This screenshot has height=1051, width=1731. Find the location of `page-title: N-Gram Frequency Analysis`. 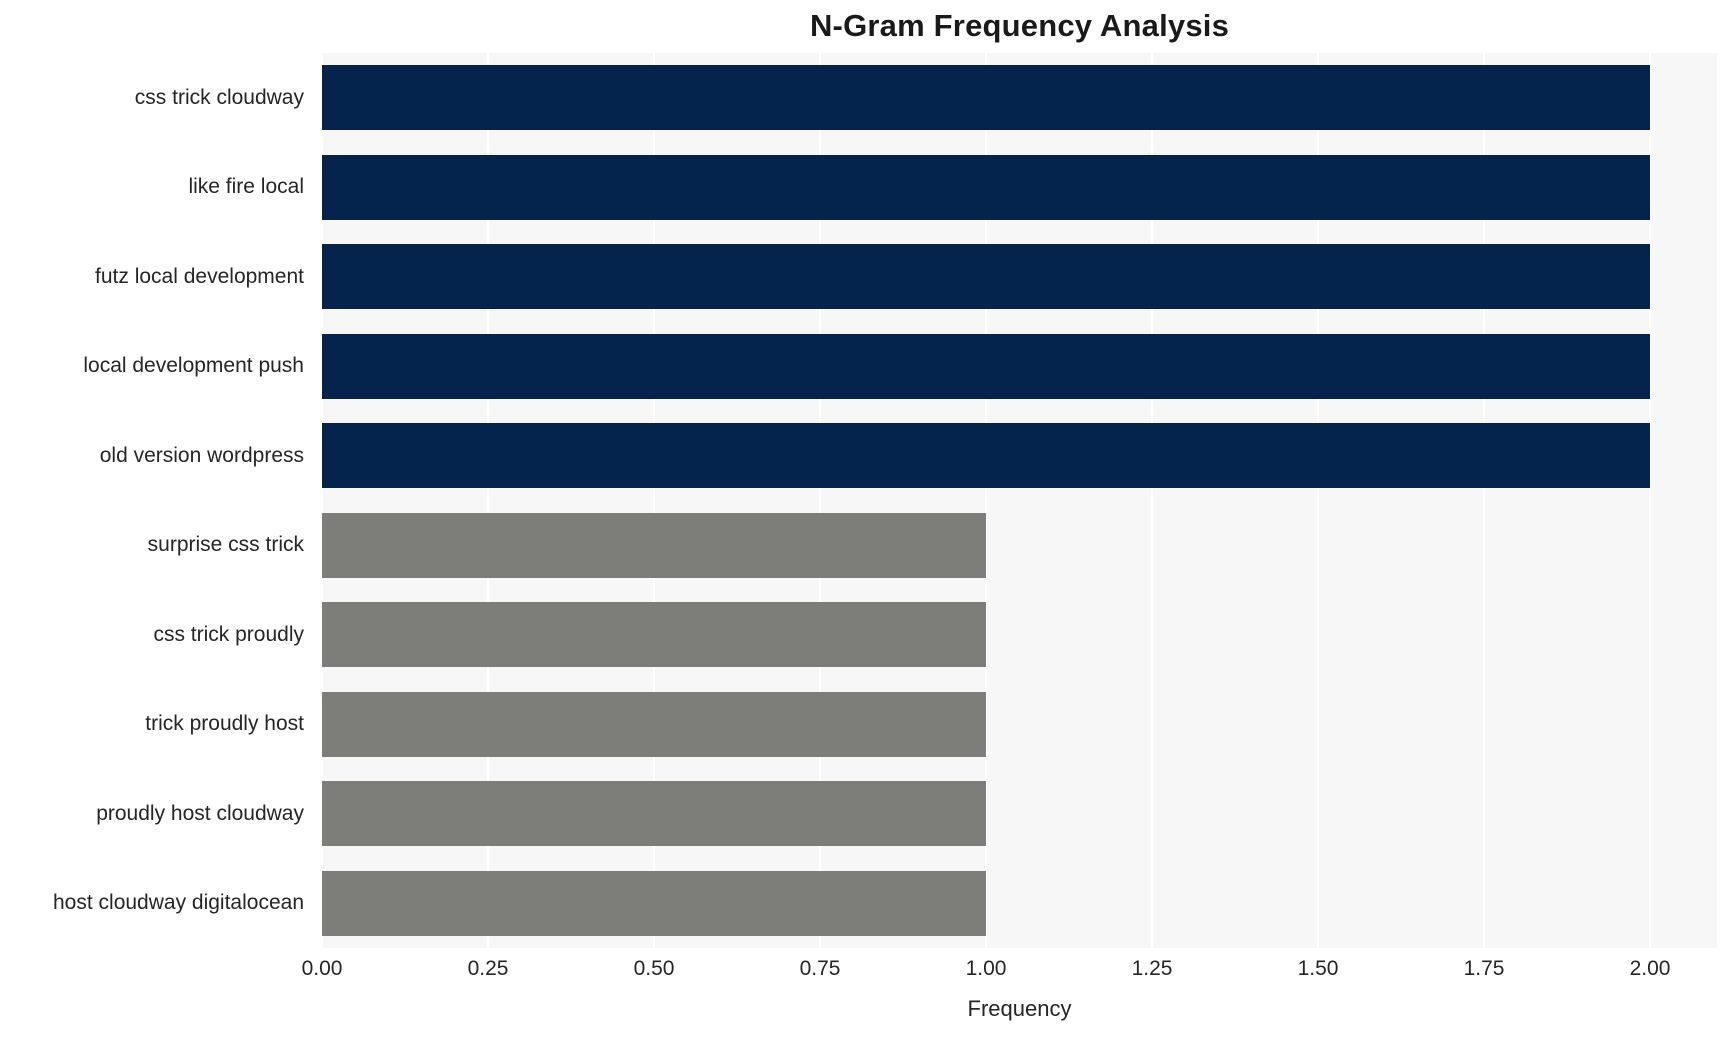

page-title: N-Gram Frequency Analysis is located at coordinates (1019, 25).